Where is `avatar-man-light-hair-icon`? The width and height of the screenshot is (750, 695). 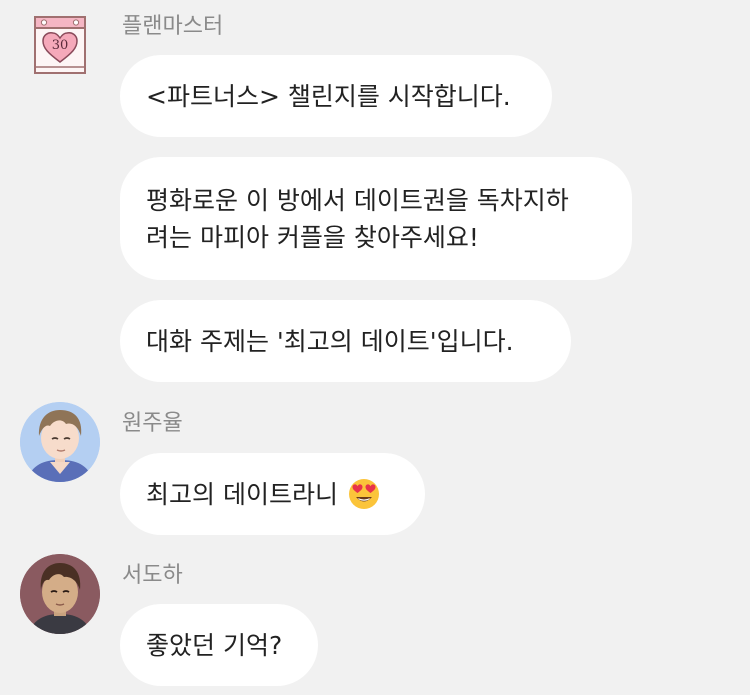
avatar-man-light-hair-icon is located at coordinates (60, 442).